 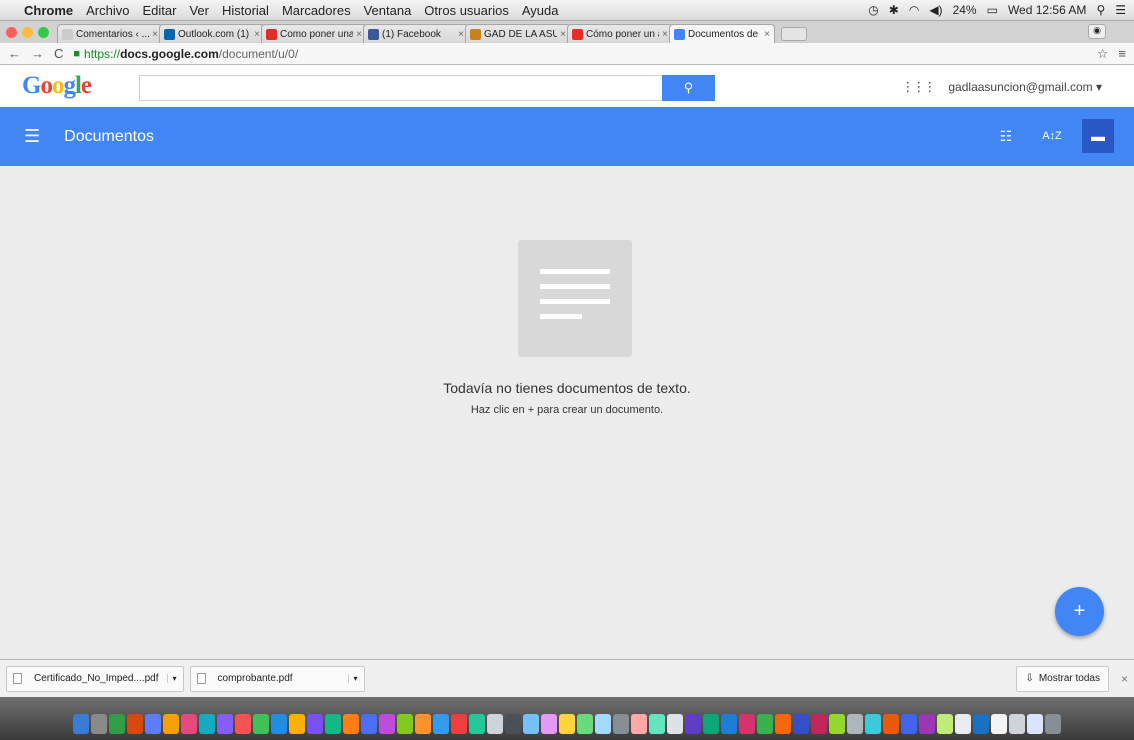 What do you see at coordinates (416, 33) in the screenshot?
I see `browser-tab: (1) Facebook ×` at bounding box center [416, 33].